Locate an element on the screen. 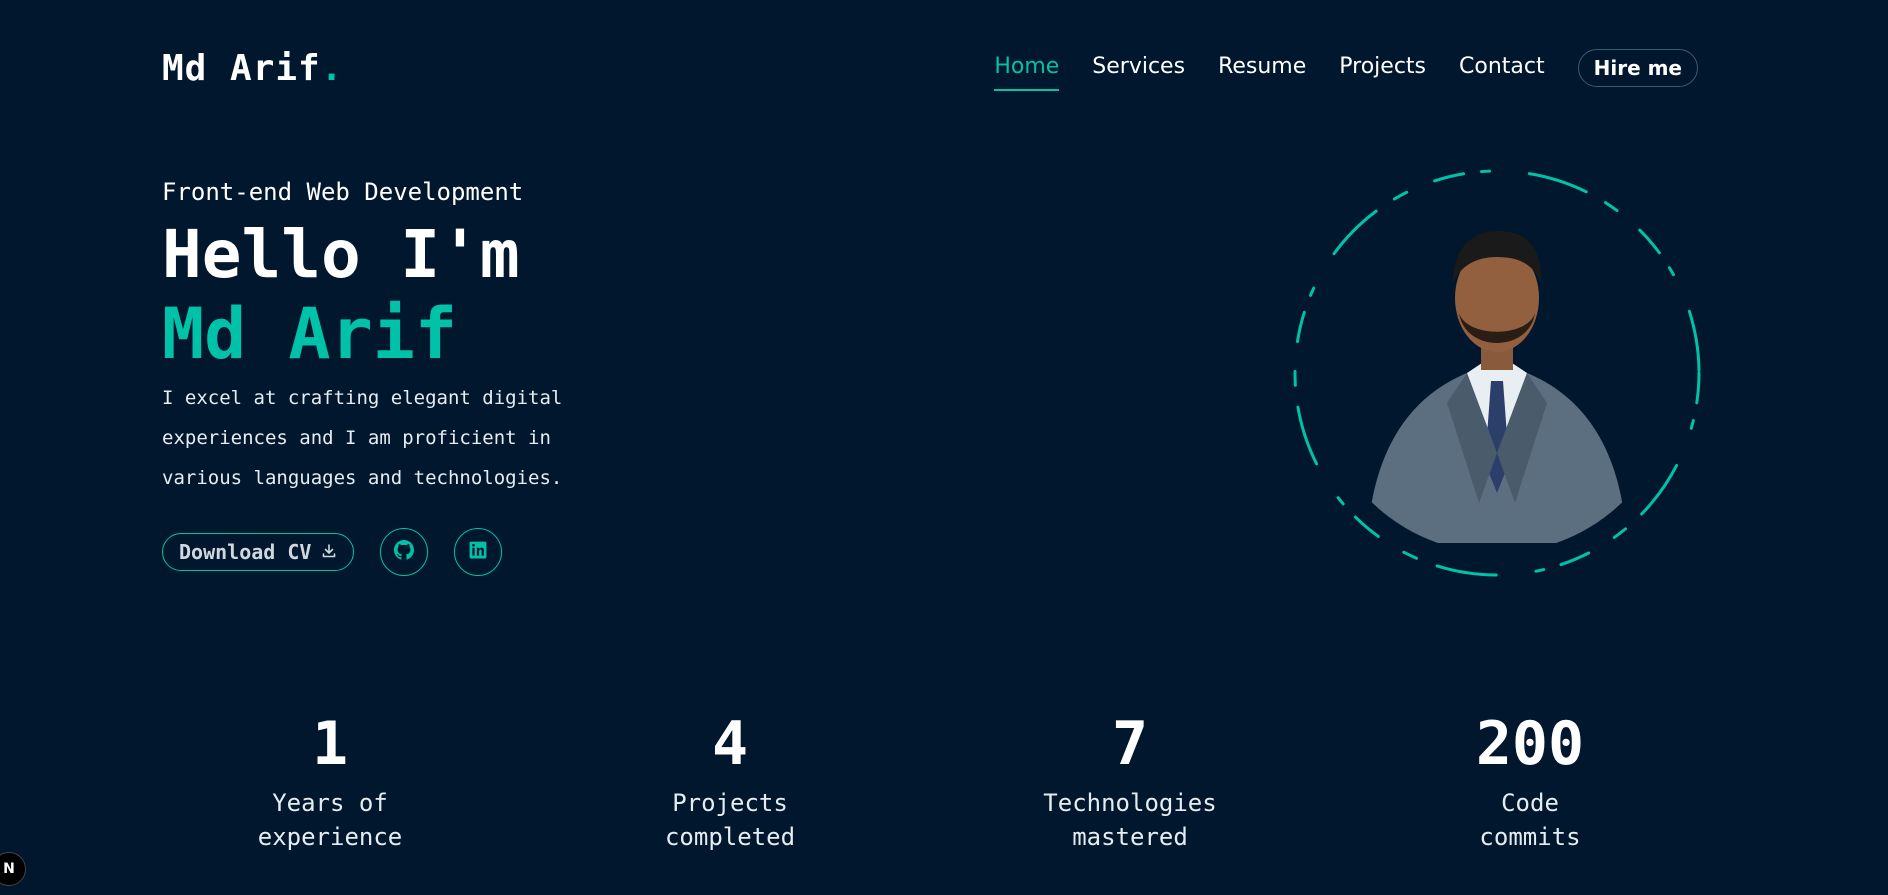 The width and height of the screenshot is (1888, 895). linkedin-link is located at coordinates (478, 552).